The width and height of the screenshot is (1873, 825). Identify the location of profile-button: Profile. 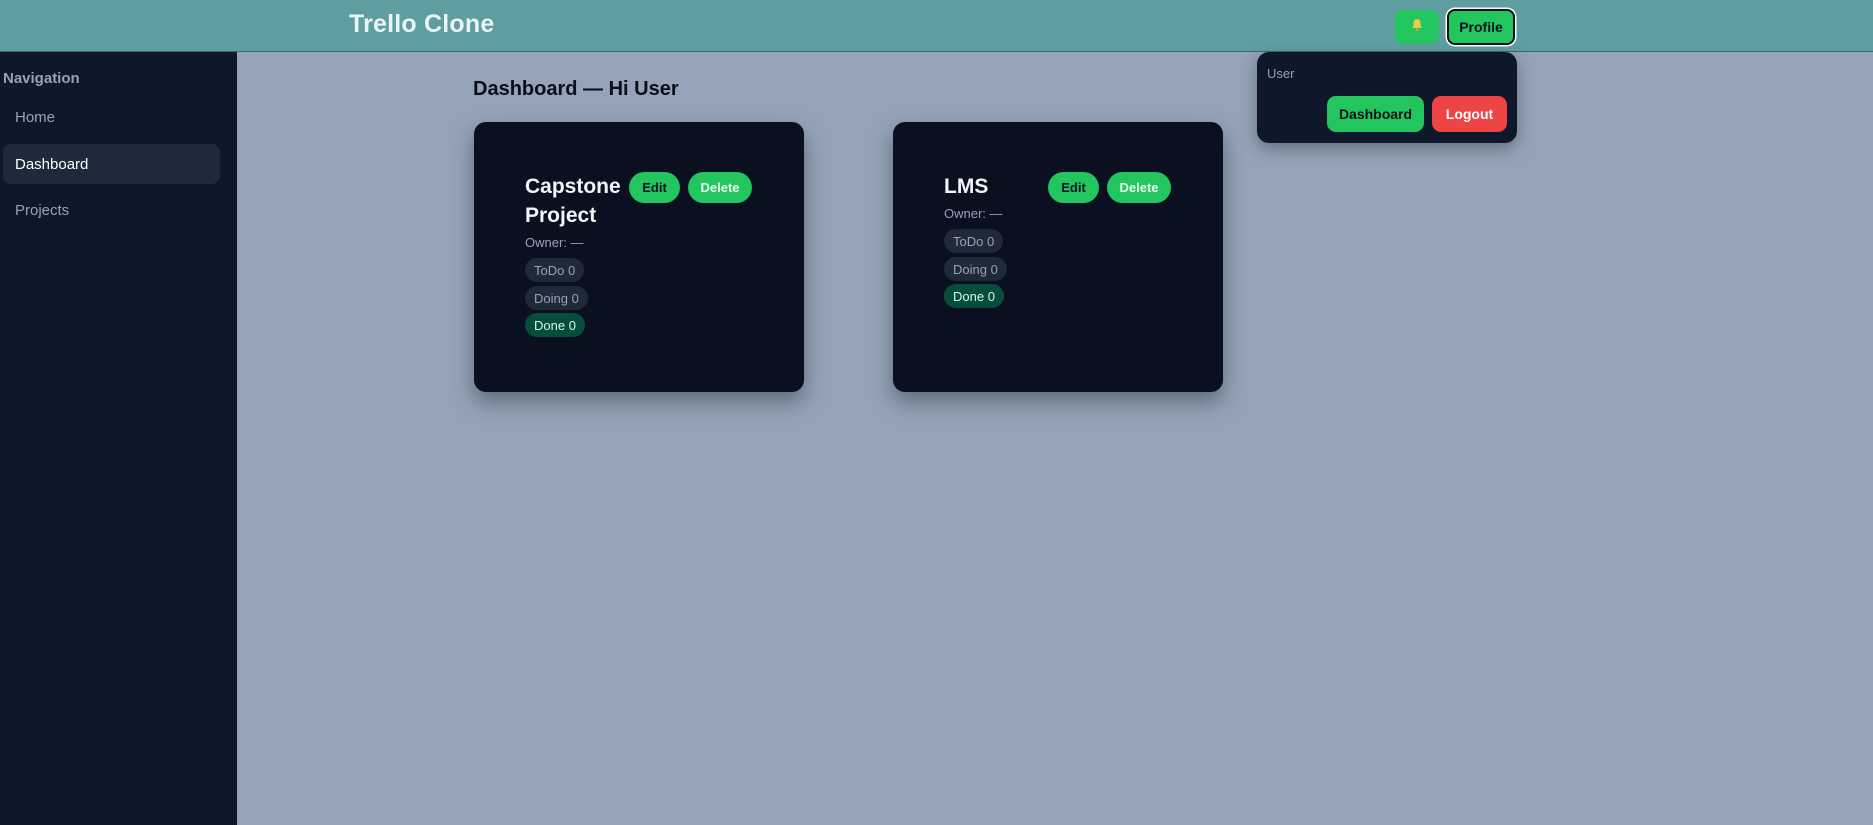
(1481, 27).